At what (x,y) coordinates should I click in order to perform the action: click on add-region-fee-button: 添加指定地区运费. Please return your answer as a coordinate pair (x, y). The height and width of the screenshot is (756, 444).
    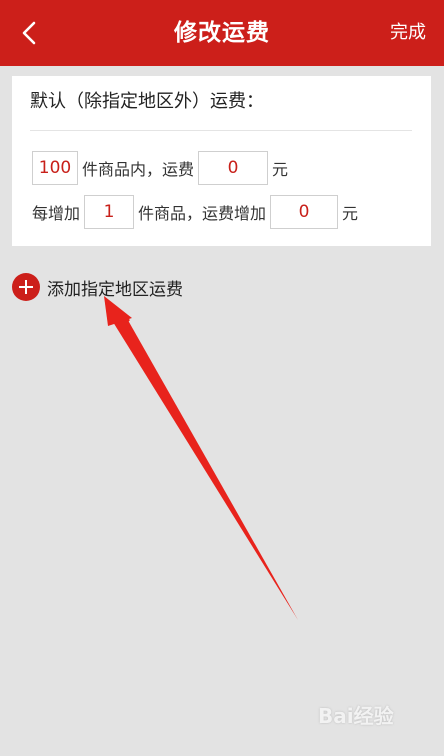
    Looking at the image, I should click on (97, 287).